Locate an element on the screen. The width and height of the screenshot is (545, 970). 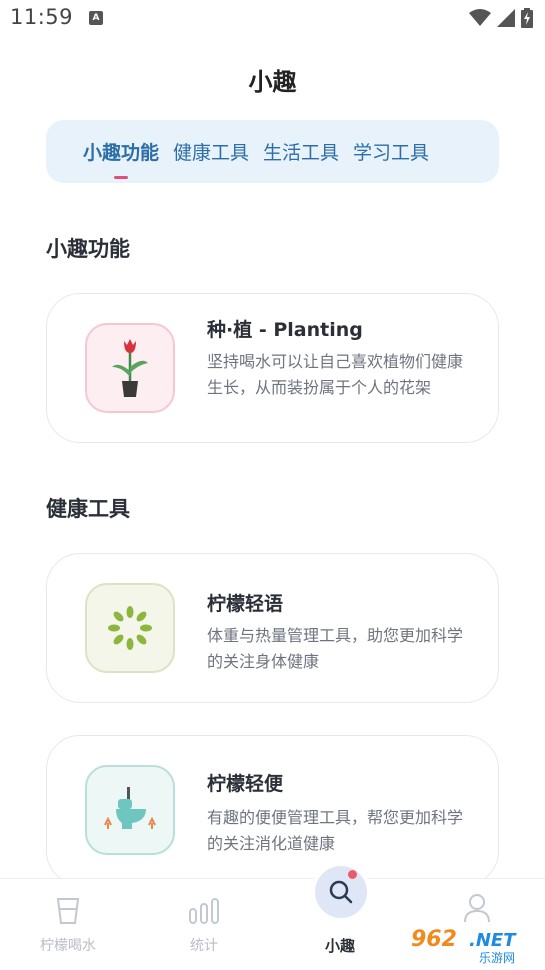
potted-tulip-icon is located at coordinates (130, 368).